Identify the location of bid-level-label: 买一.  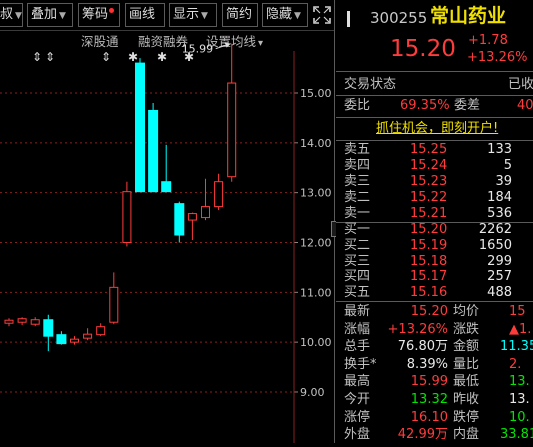
(357, 229).